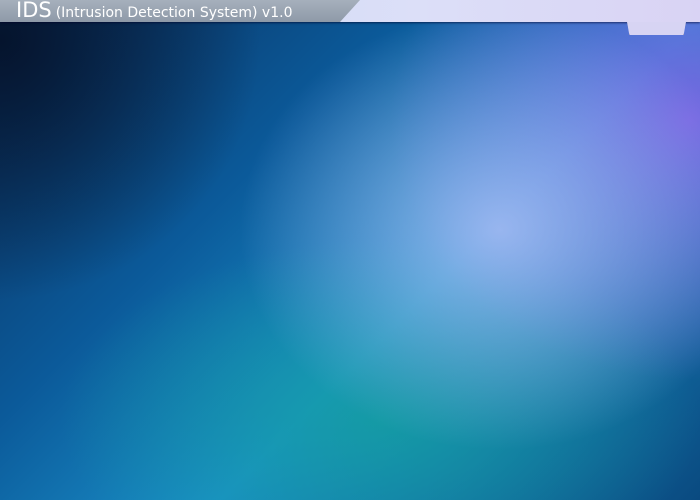 This screenshot has width=700, height=500. Describe the element at coordinates (656, 28) in the screenshot. I see `pull-down-tab` at that location.